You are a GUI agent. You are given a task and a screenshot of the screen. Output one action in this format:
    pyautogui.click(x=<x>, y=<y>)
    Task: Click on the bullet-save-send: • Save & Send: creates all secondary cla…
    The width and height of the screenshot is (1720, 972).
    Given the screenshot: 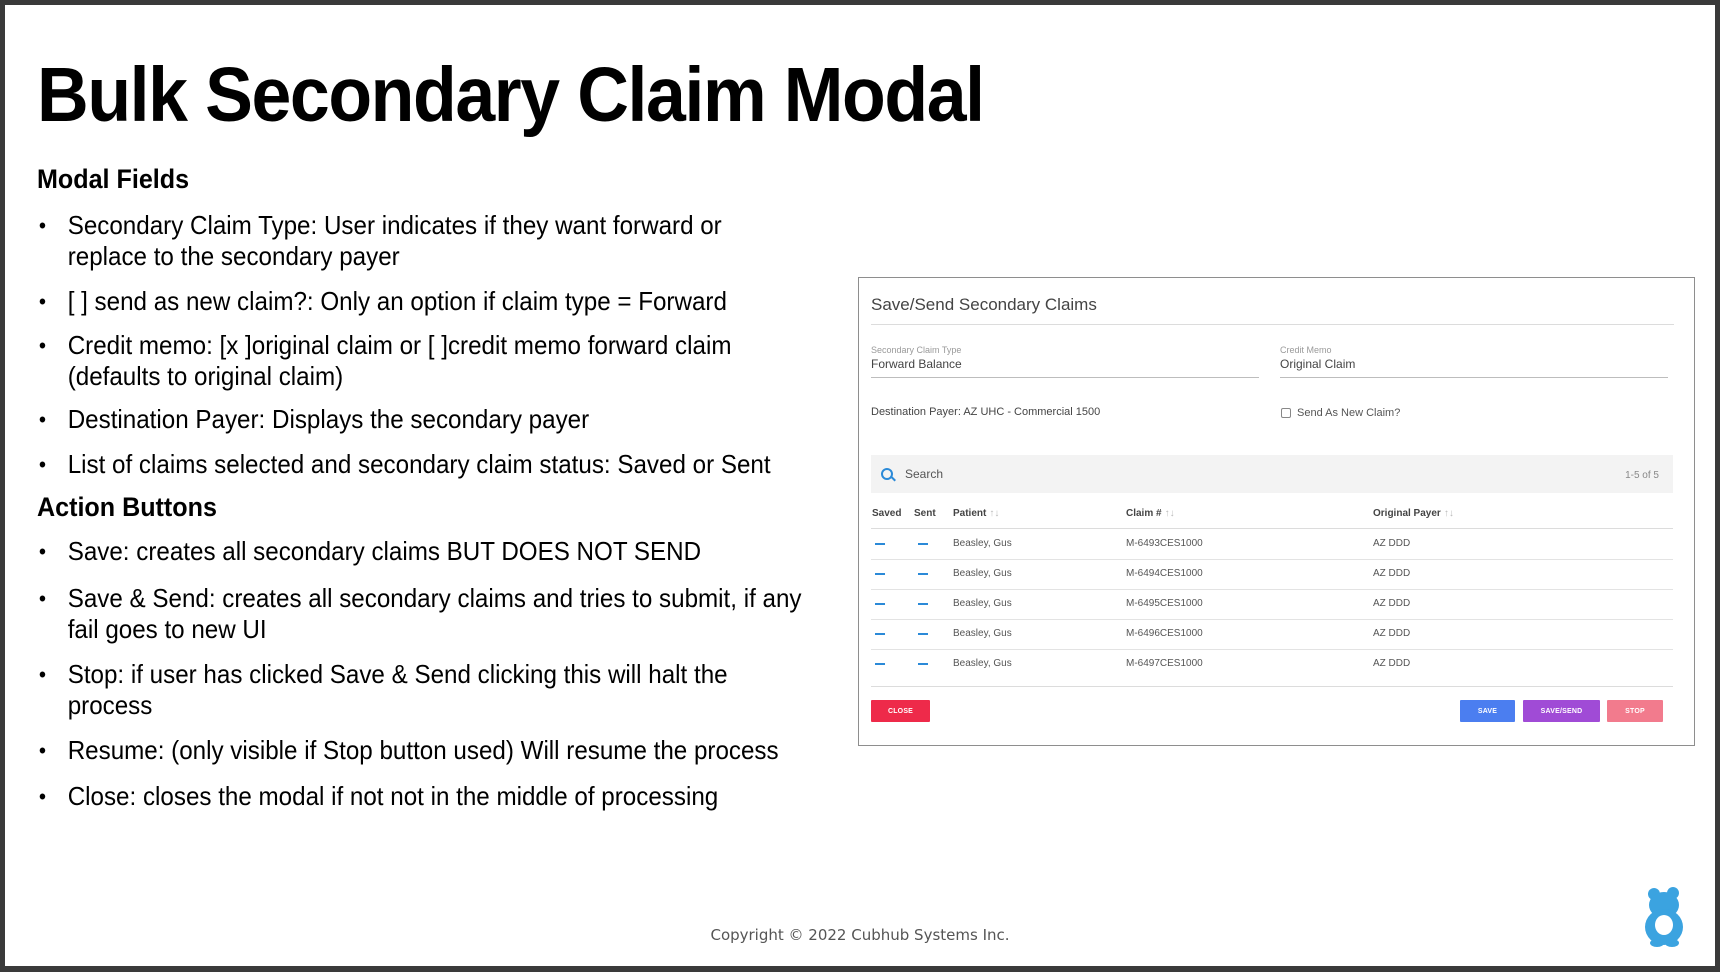 What is the action you would take?
    pyautogui.click(x=420, y=614)
    